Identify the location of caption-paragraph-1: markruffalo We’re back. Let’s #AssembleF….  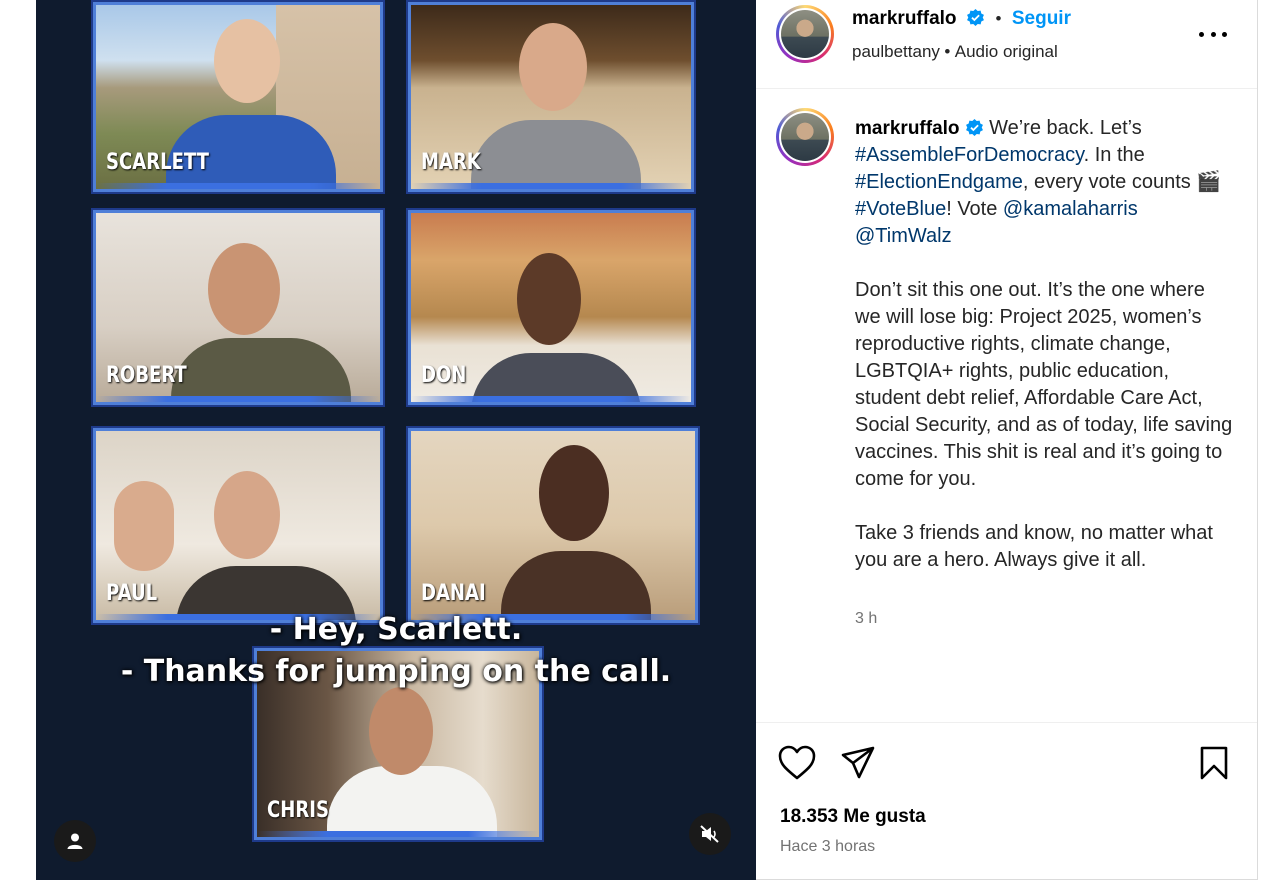
(1045, 182).